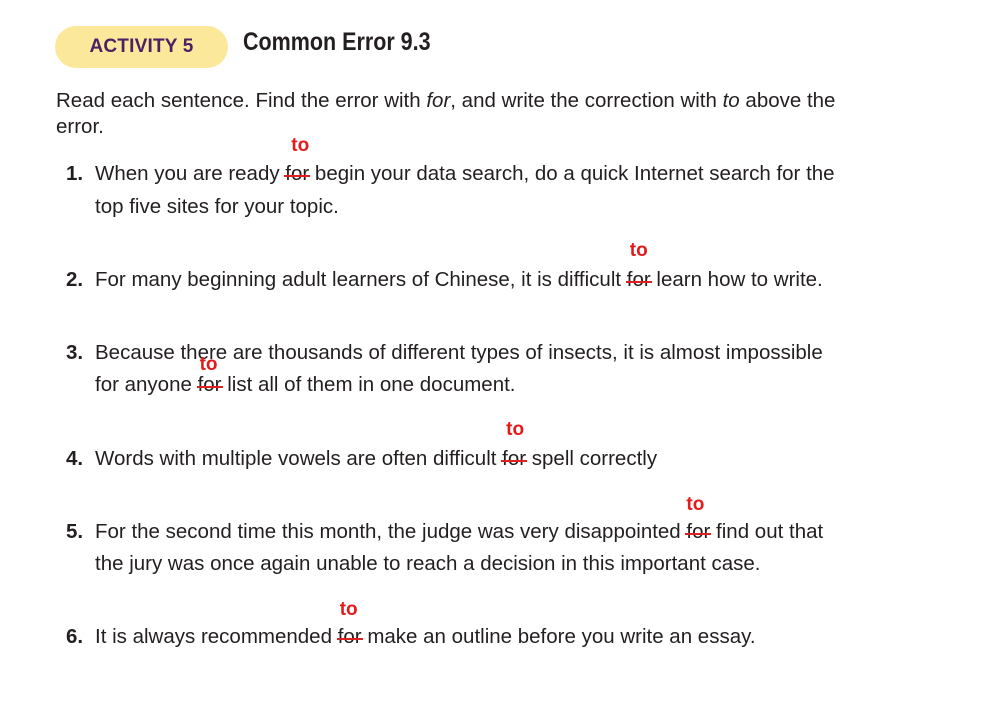 The height and width of the screenshot is (703, 983). I want to click on item-line-2: top five sites for your topic., so click(217, 207).